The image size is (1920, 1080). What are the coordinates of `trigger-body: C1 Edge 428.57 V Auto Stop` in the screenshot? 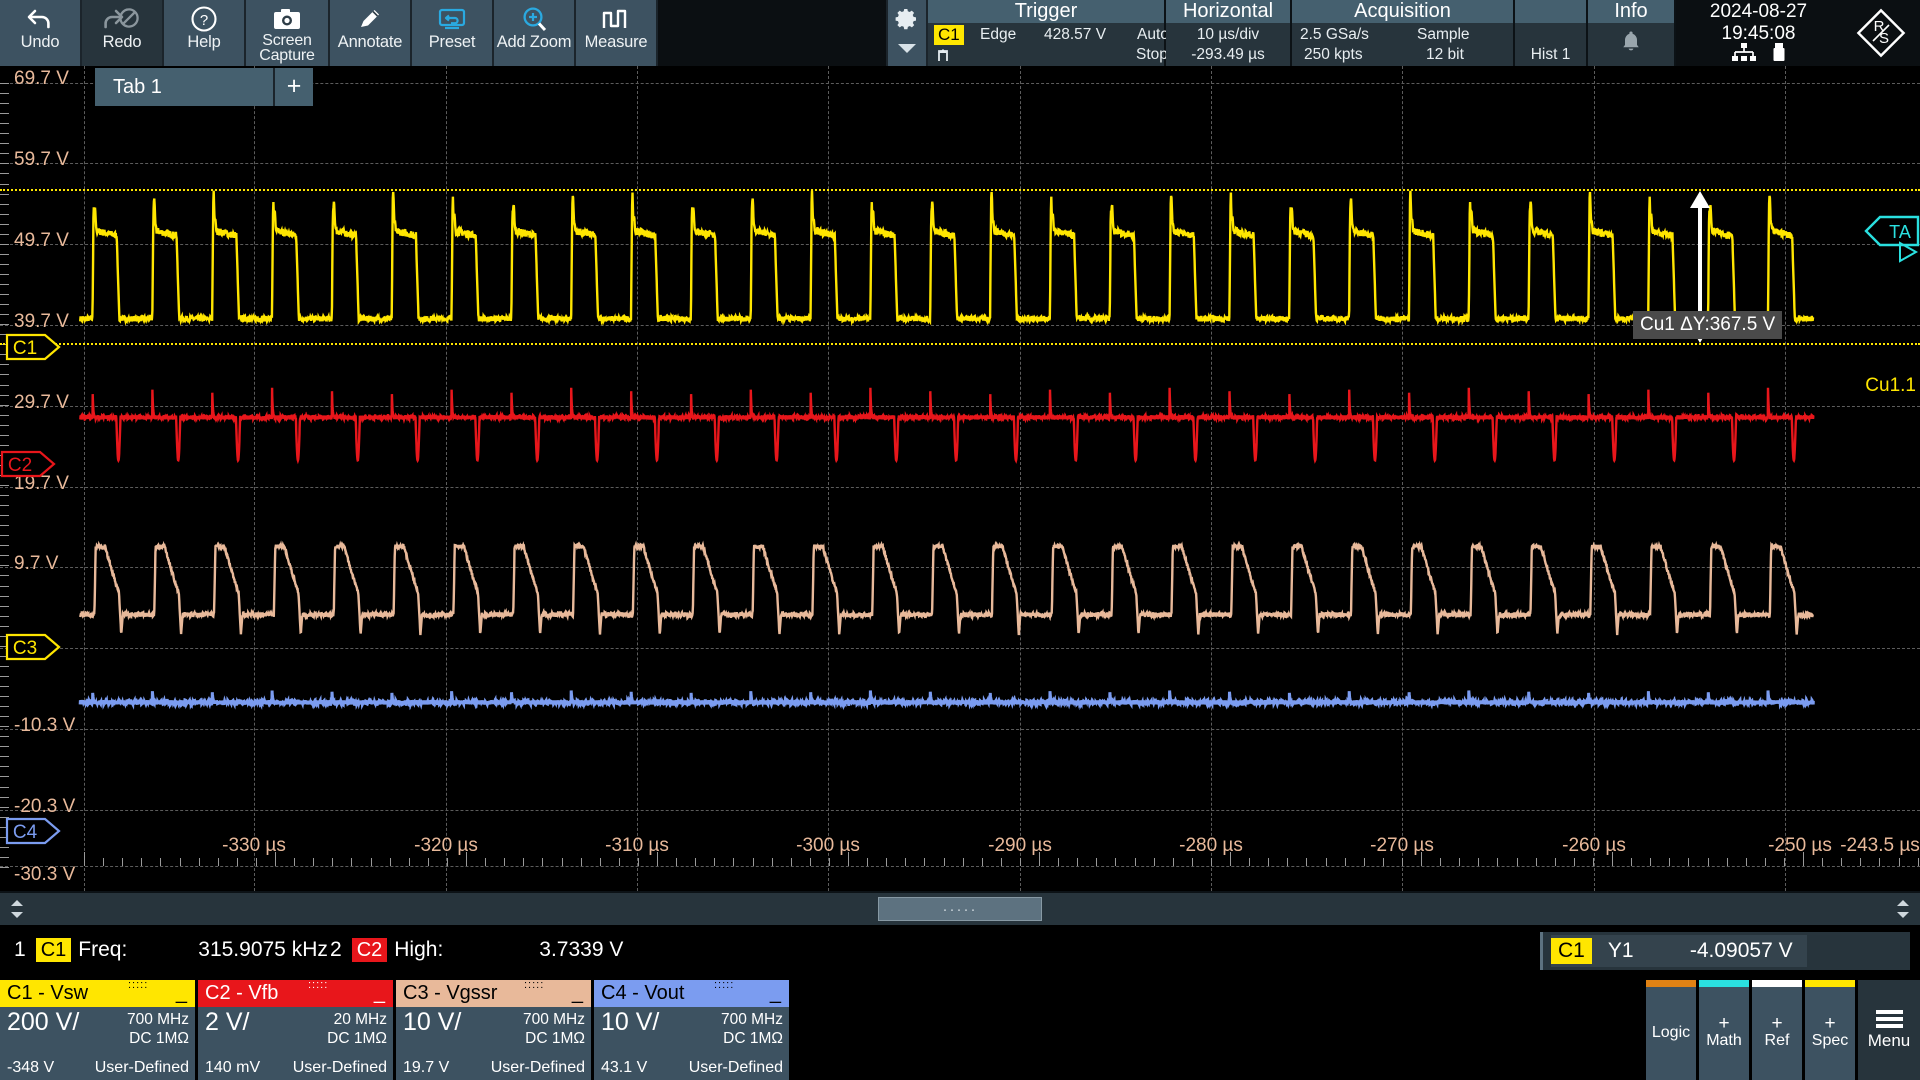 It's located at (1048, 44).